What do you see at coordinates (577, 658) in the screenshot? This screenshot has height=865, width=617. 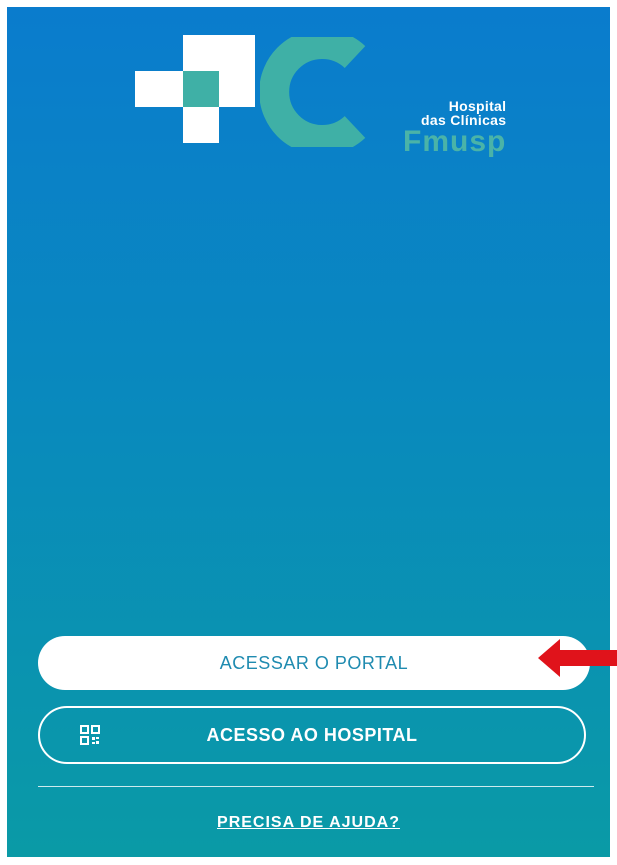 I see `arrow-left-icon` at bounding box center [577, 658].